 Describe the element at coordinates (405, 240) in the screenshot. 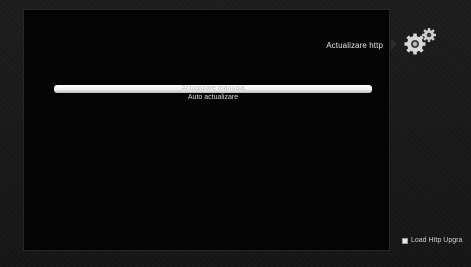

I see `load-http-upgrade-checkbox` at that location.